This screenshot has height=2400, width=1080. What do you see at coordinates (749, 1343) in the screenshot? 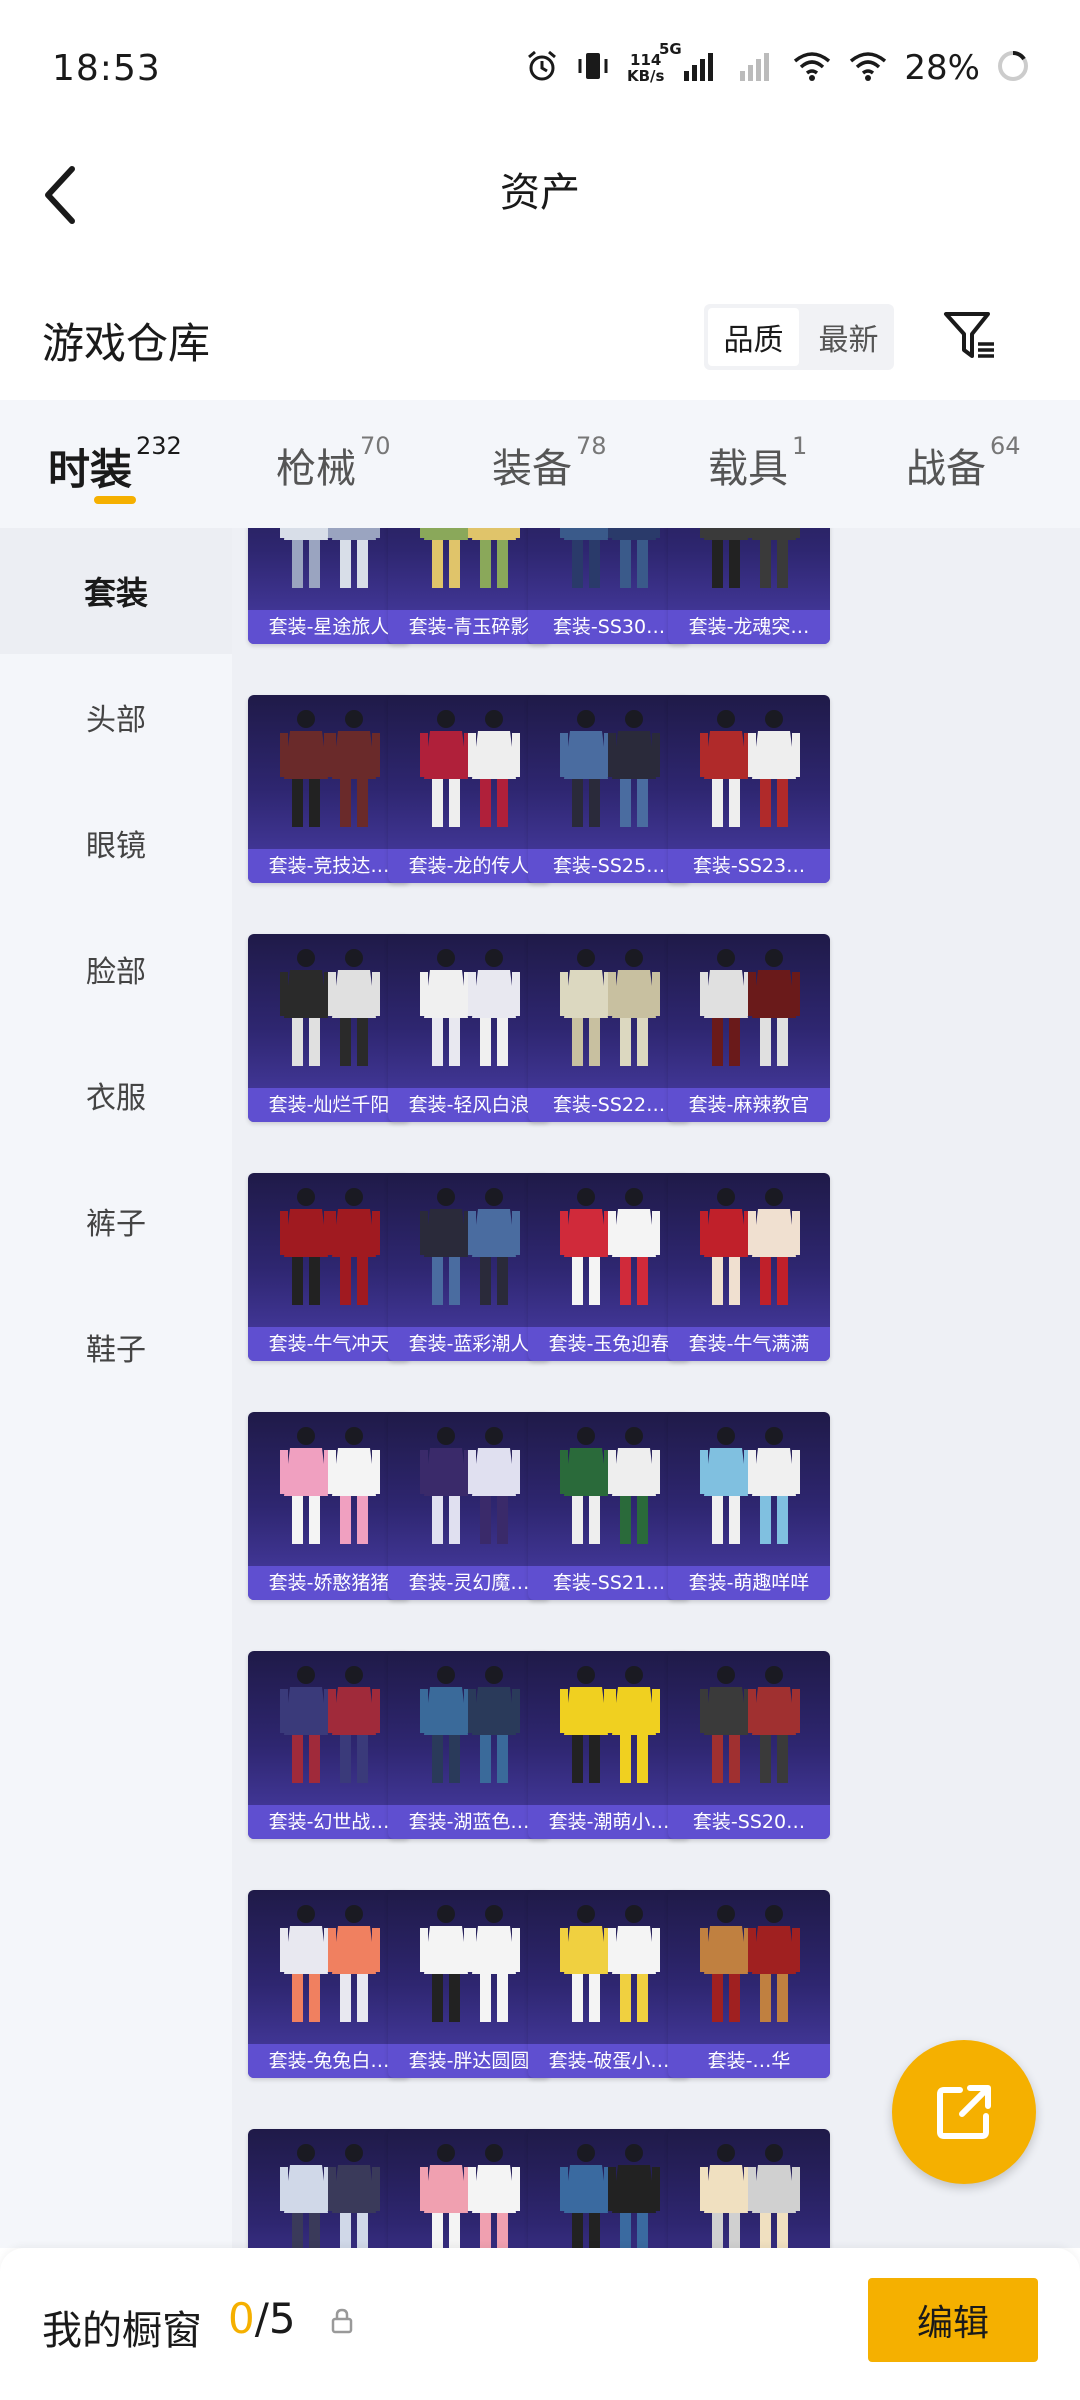
I see `outfit-name: 套装-牛气满满` at bounding box center [749, 1343].